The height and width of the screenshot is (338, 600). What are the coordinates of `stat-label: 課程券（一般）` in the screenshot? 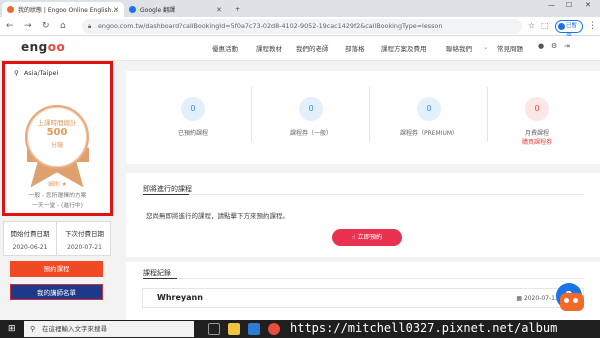 It's located at (310, 133).